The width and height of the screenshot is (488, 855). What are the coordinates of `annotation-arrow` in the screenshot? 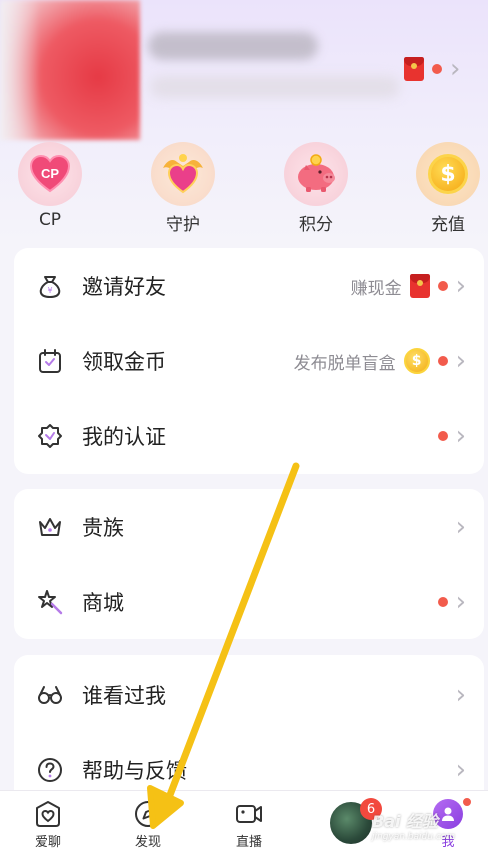 It's located at (223, 645).